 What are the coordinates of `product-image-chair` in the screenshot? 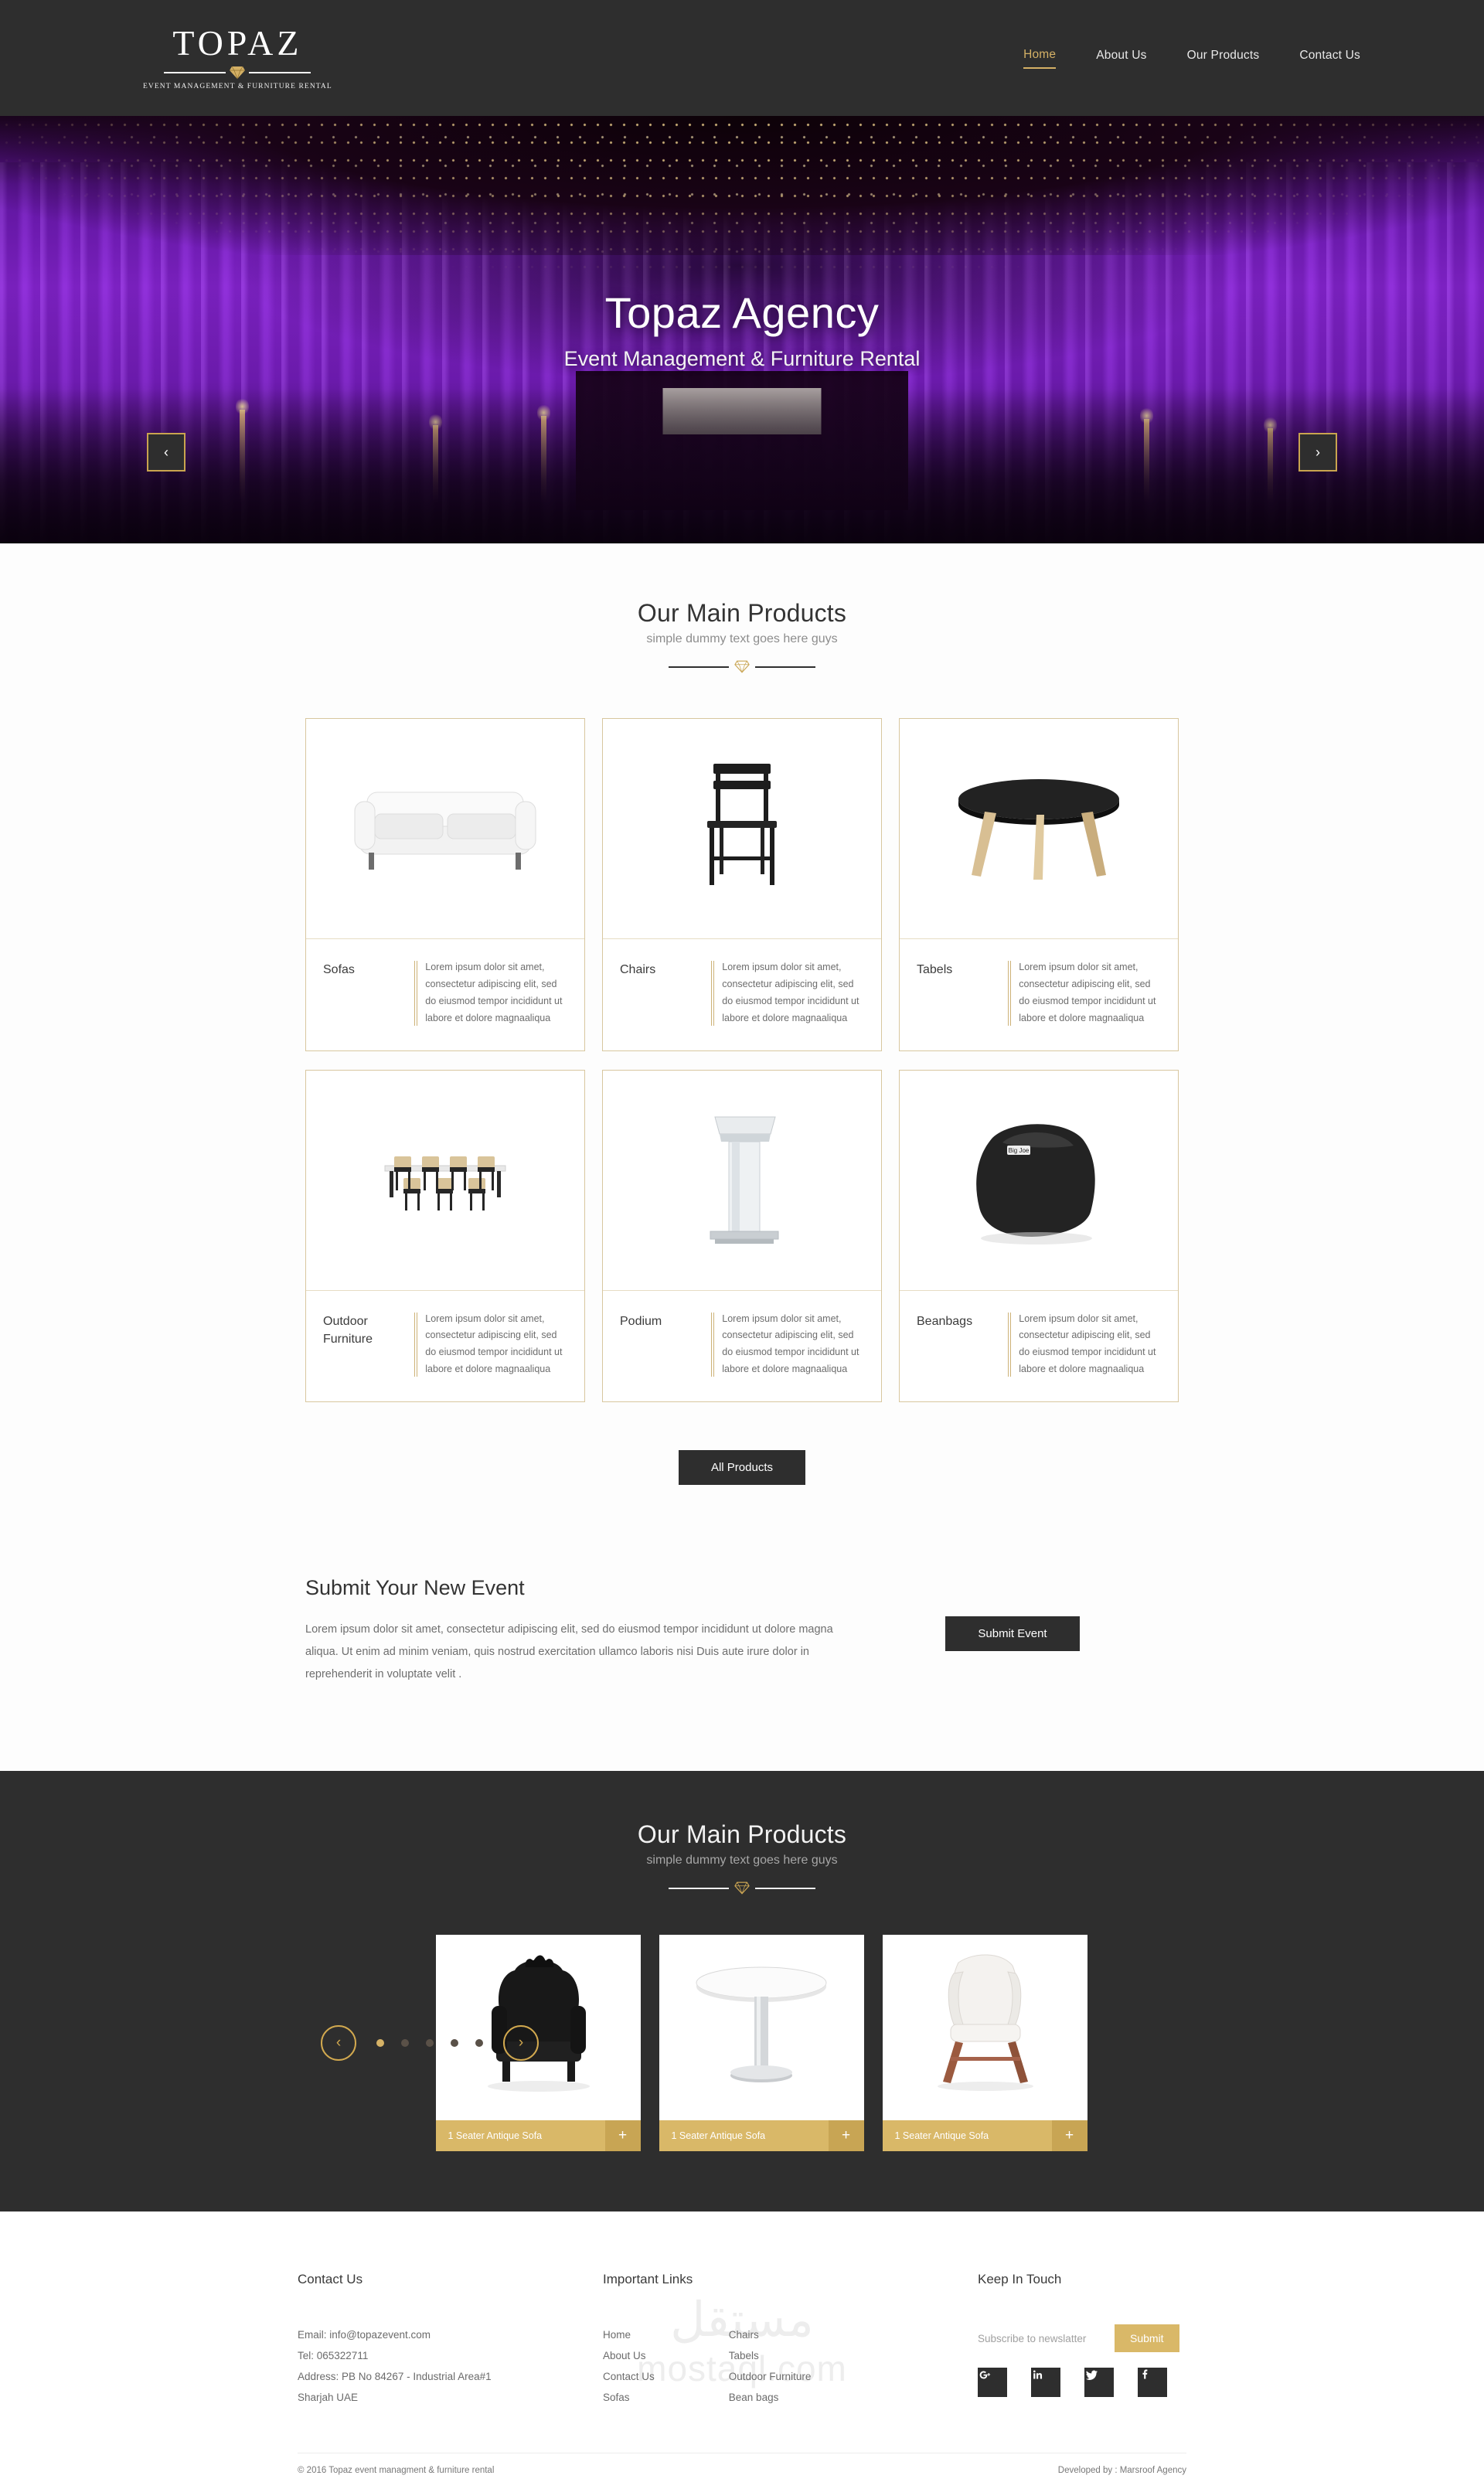 It's located at (742, 829).